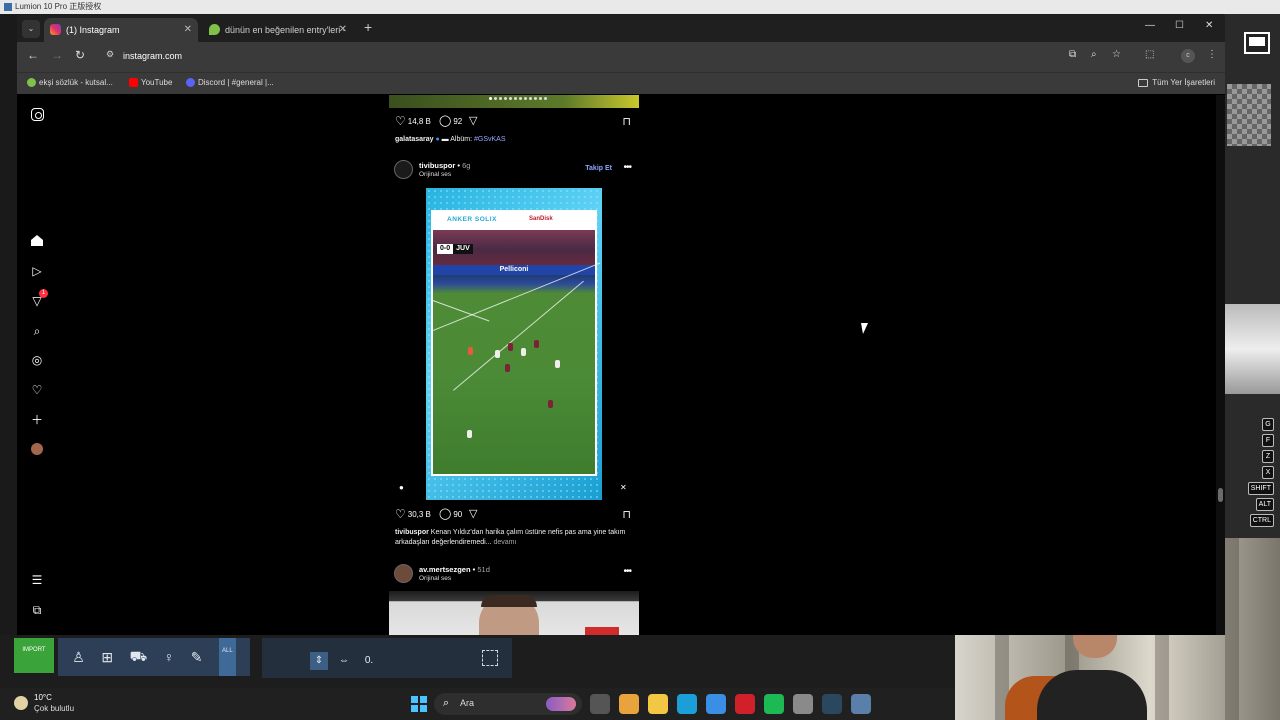 Image resolution: width=1280 pixels, height=720 pixels. I want to click on new-tab-icon: +, so click(368, 27).